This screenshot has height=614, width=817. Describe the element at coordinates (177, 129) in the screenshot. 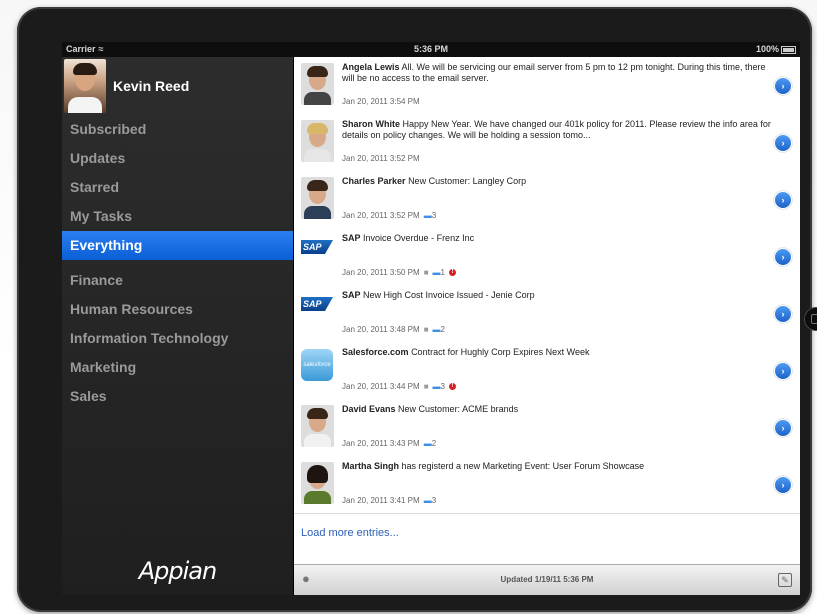

I see `sidebar-item-subscribed: Subscribed` at that location.